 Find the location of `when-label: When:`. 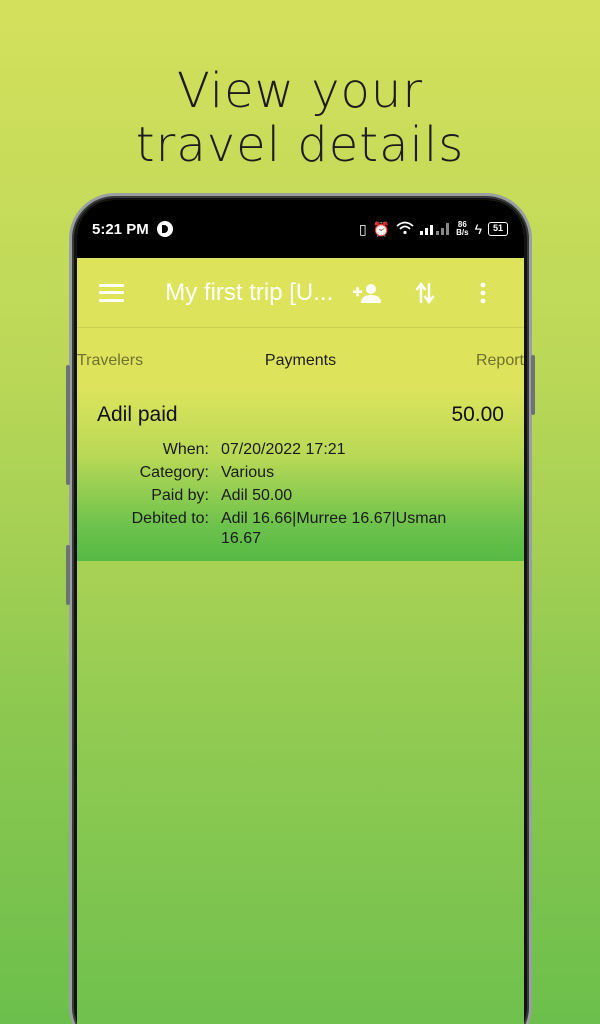

when-label: When: is located at coordinates (185, 449).